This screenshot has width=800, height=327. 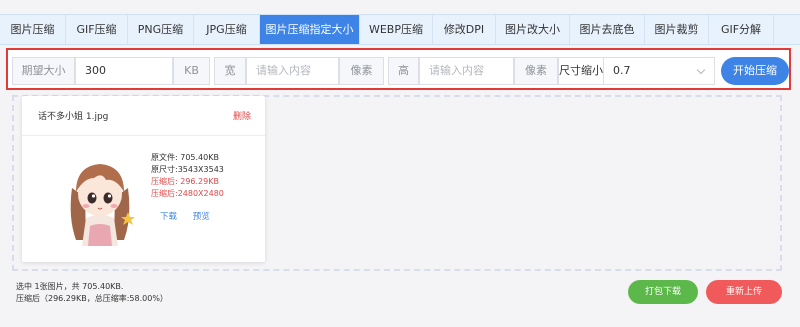 What do you see at coordinates (533, 29) in the screenshot?
I see `tab-7: 图片改大小` at bounding box center [533, 29].